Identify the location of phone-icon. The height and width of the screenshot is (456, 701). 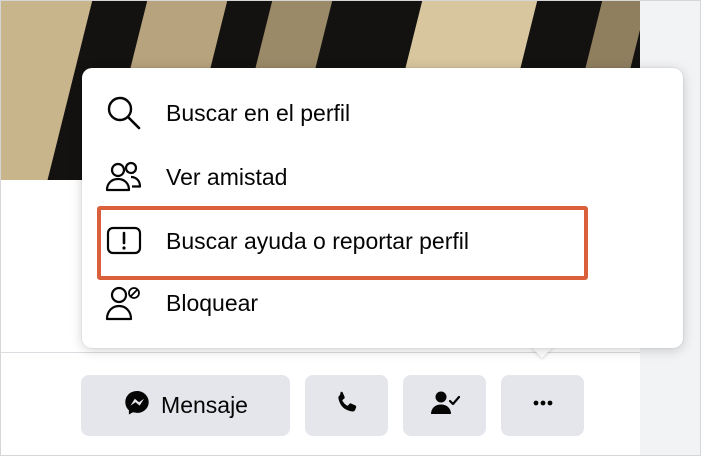
(347, 405).